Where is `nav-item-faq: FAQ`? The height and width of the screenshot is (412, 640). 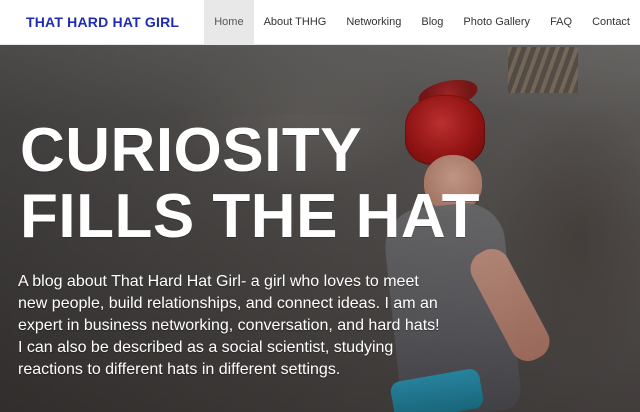 nav-item-faq: FAQ is located at coordinates (561, 22).